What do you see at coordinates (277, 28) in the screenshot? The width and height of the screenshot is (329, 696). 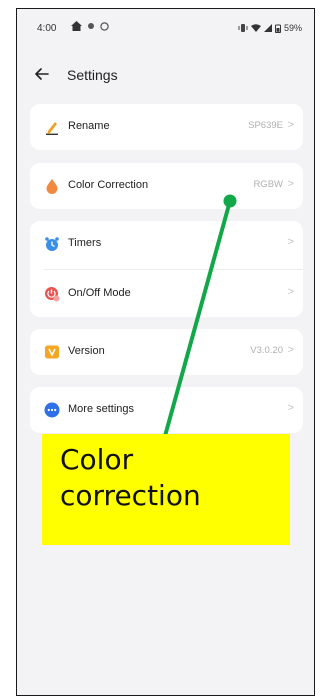 I see `battery-icon` at bounding box center [277, 28].